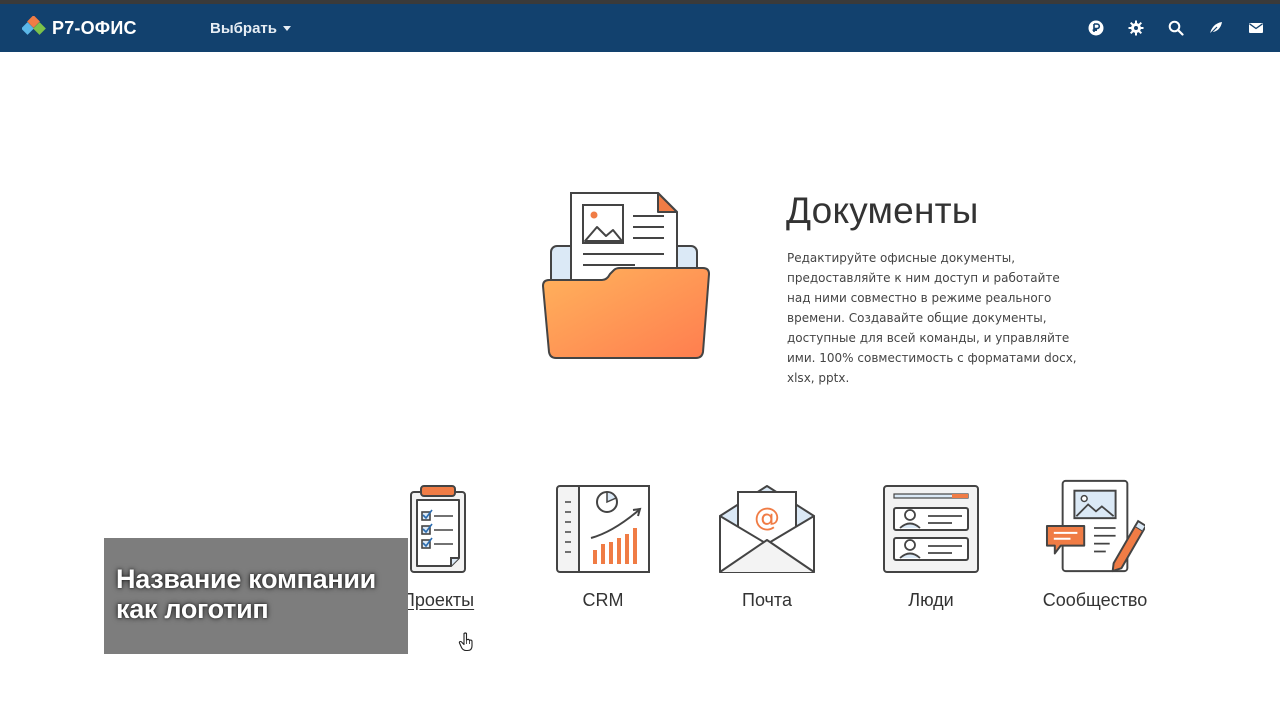 The image size is (1280, 720). Describe the element at coordinates (1136, 28) in the screenshot. I see `settings-icon` at that location.